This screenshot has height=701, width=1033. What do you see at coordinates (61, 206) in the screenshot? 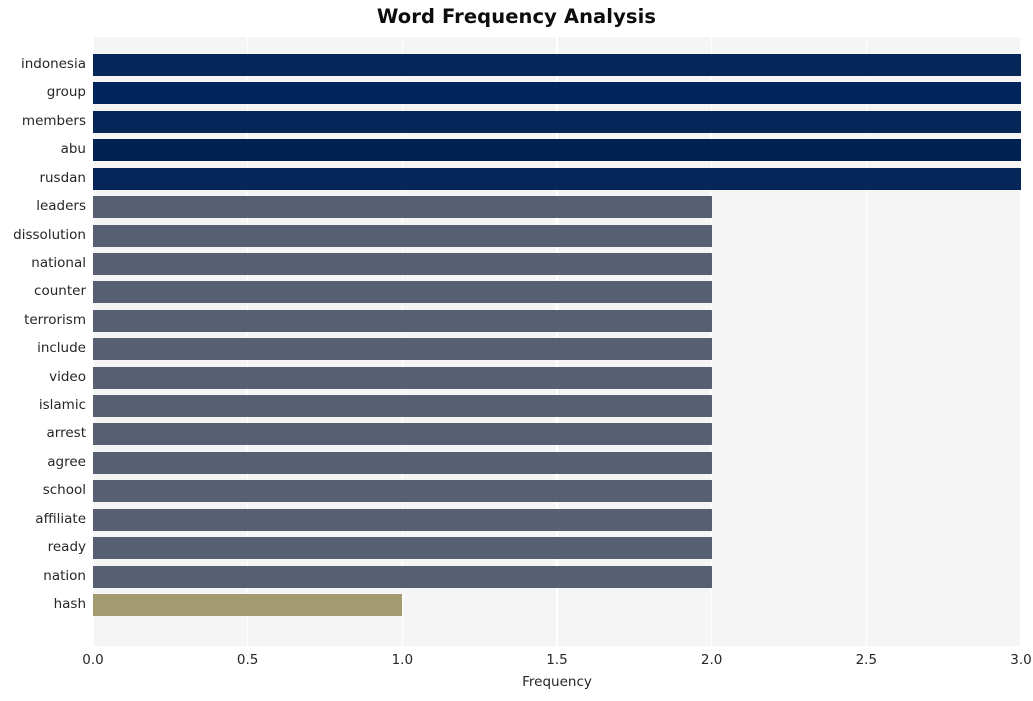
I see `y-tick-label: leaders` at bounding box center [61, 206].